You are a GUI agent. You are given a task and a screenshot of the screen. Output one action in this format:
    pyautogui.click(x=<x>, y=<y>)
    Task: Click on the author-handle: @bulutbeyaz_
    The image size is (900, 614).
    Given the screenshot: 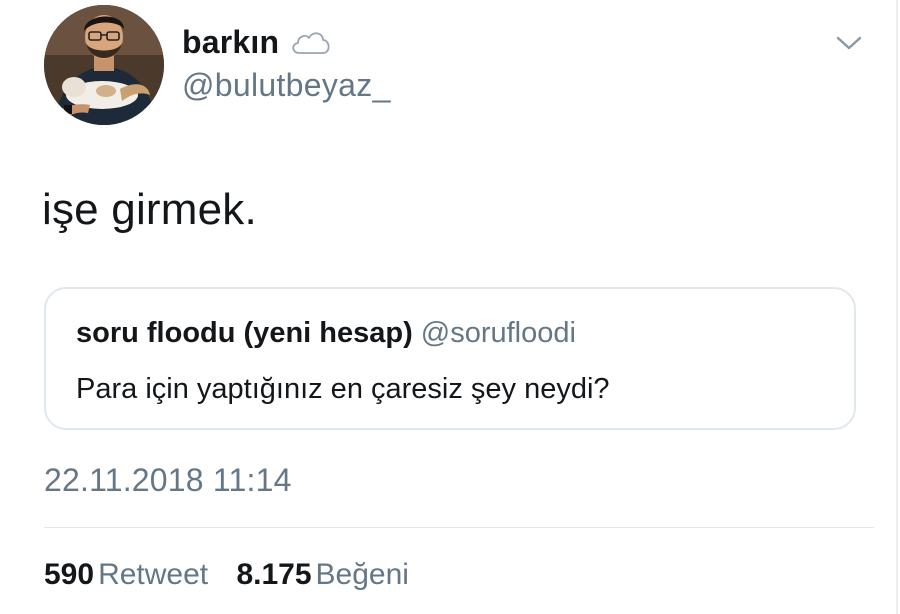 What is the action you would take?
    pyautogui.click(x=286, y=85)
    